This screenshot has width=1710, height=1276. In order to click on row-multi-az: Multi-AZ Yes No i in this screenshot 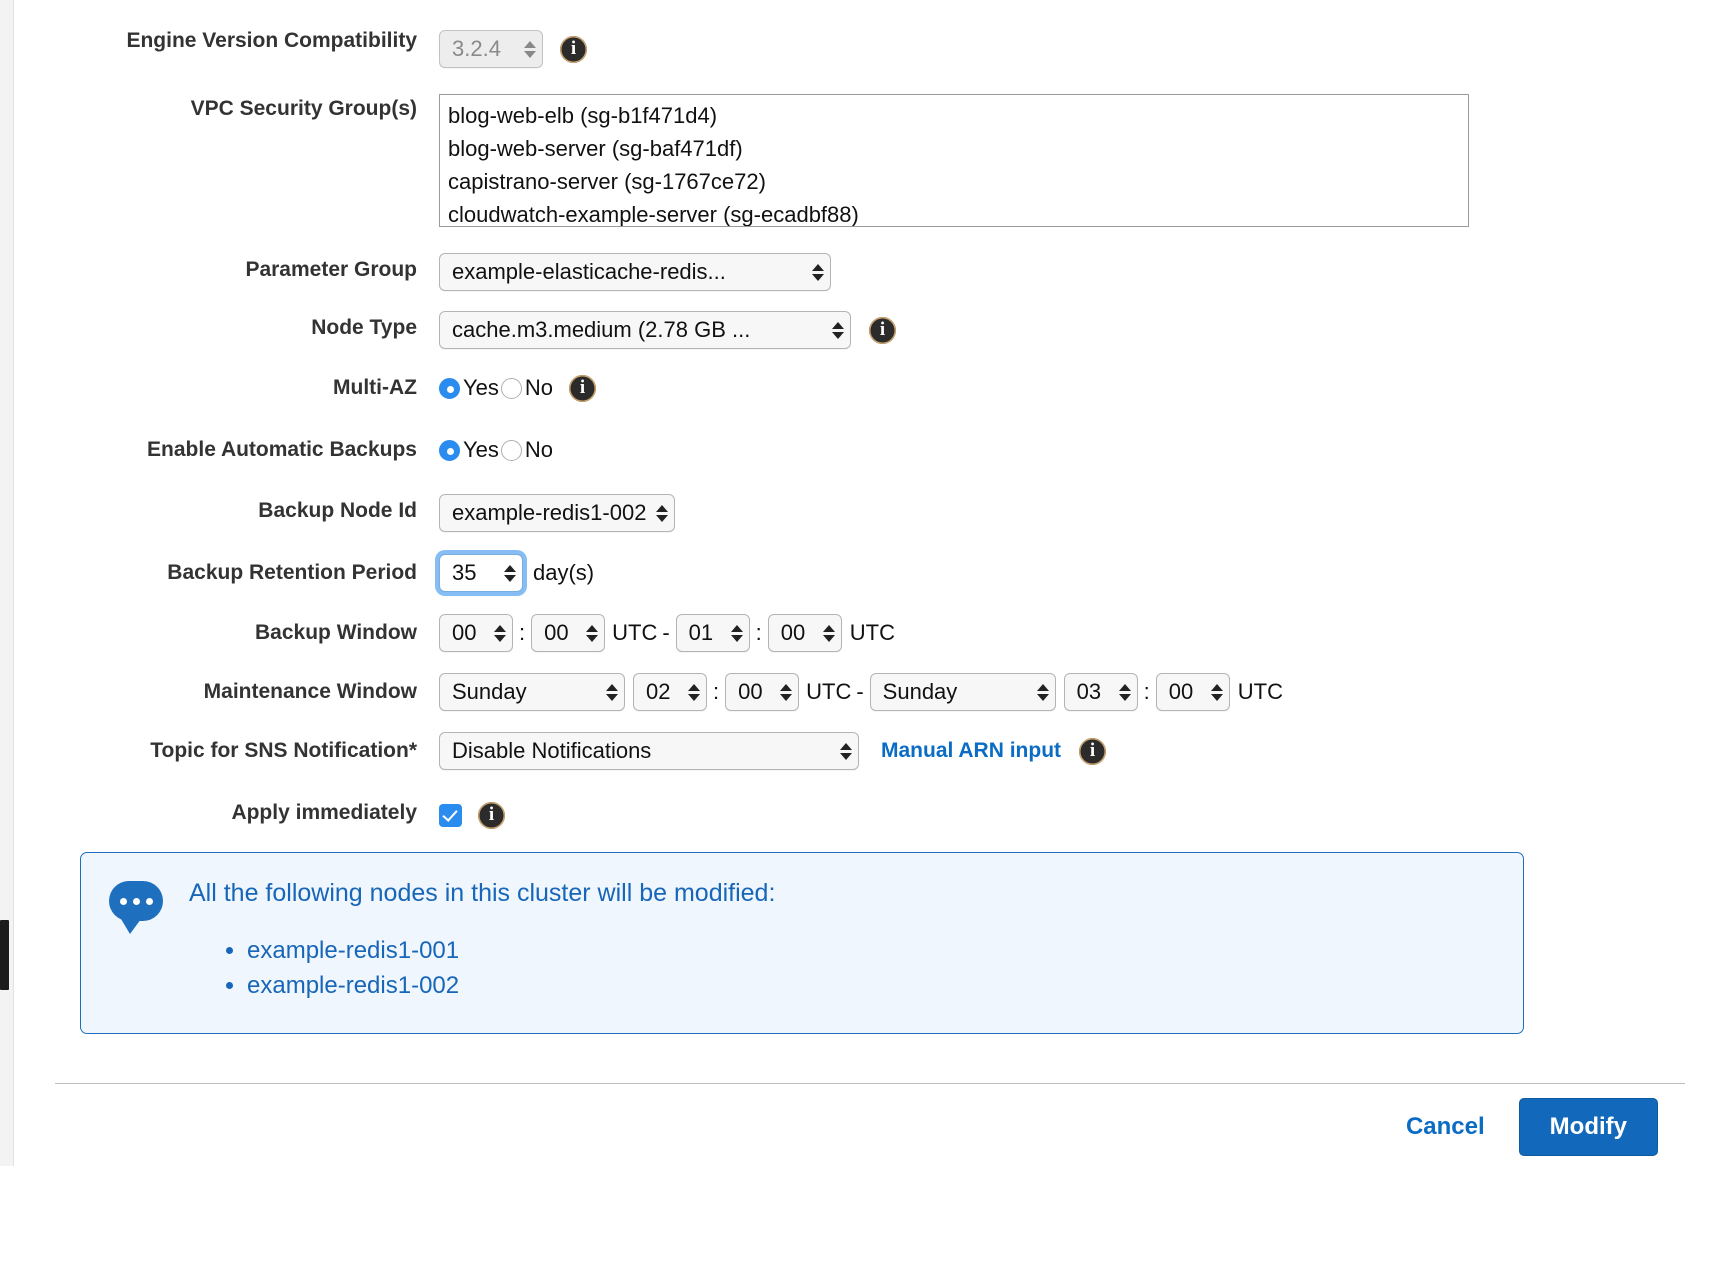, I will do `click(851, 388)`.